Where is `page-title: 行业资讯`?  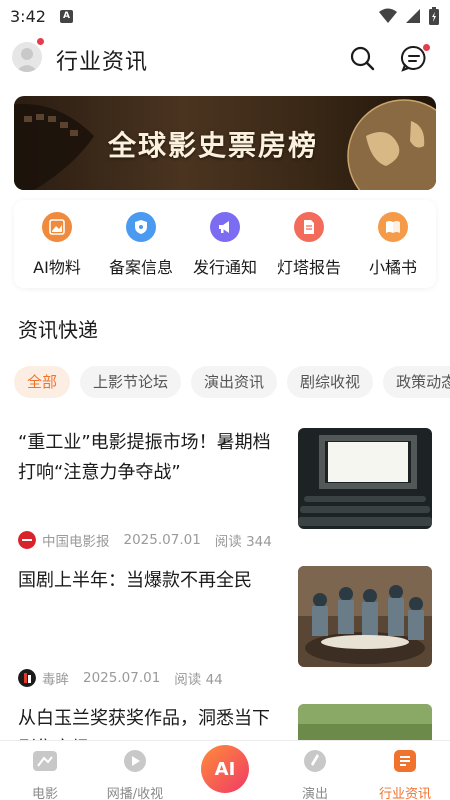 page-title: 行业资讯 is located at coordinates (102, 62).